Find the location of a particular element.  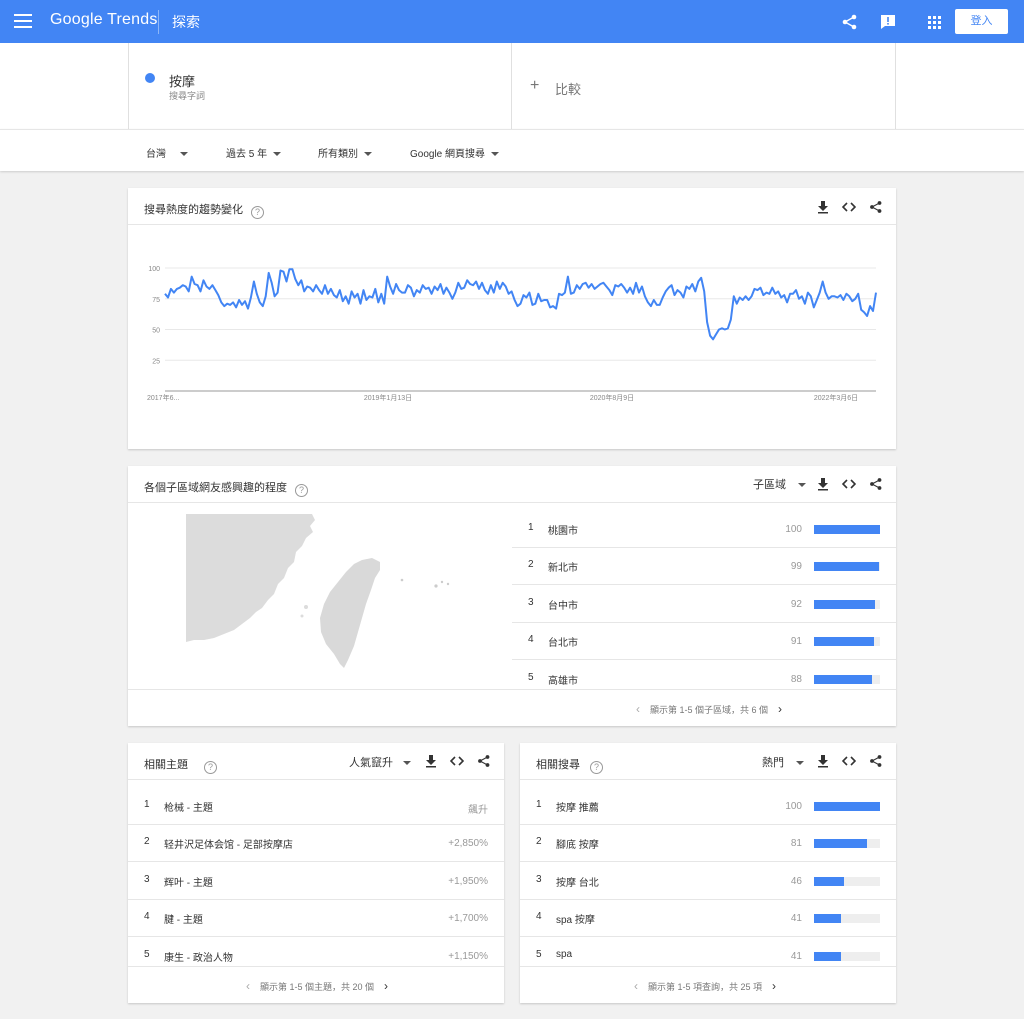

y-tick-label: 50 is located at coordinates (156, 331).